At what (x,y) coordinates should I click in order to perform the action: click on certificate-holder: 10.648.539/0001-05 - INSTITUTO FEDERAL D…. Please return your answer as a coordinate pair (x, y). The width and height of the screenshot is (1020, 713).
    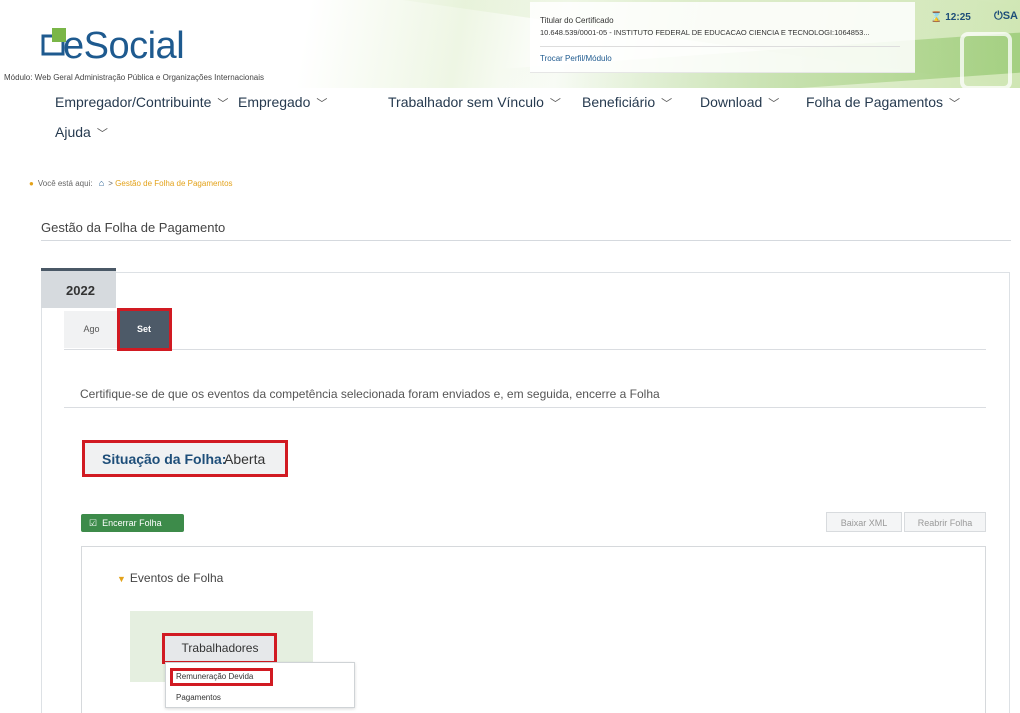
    Looking at the image, I should click on (705, 32).